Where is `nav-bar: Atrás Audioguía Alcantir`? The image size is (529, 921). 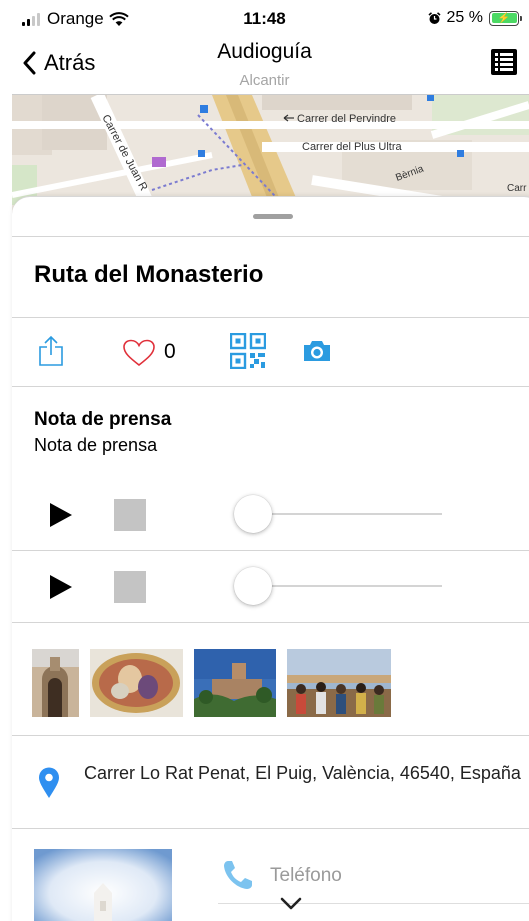
nav-bar: Atrás Audioguía Alcantir is located at coordinates (264, 66).